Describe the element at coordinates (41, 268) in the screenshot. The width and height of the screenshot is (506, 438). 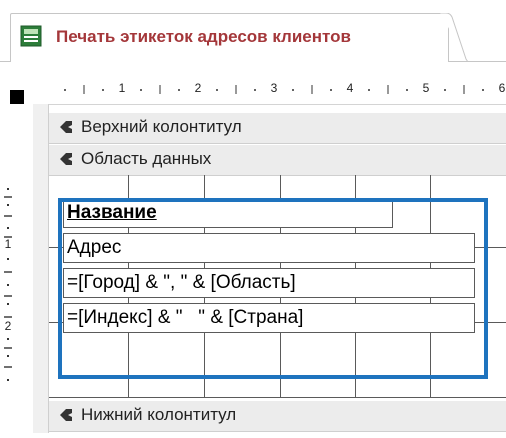
I see `section-selector-bar` at that location.